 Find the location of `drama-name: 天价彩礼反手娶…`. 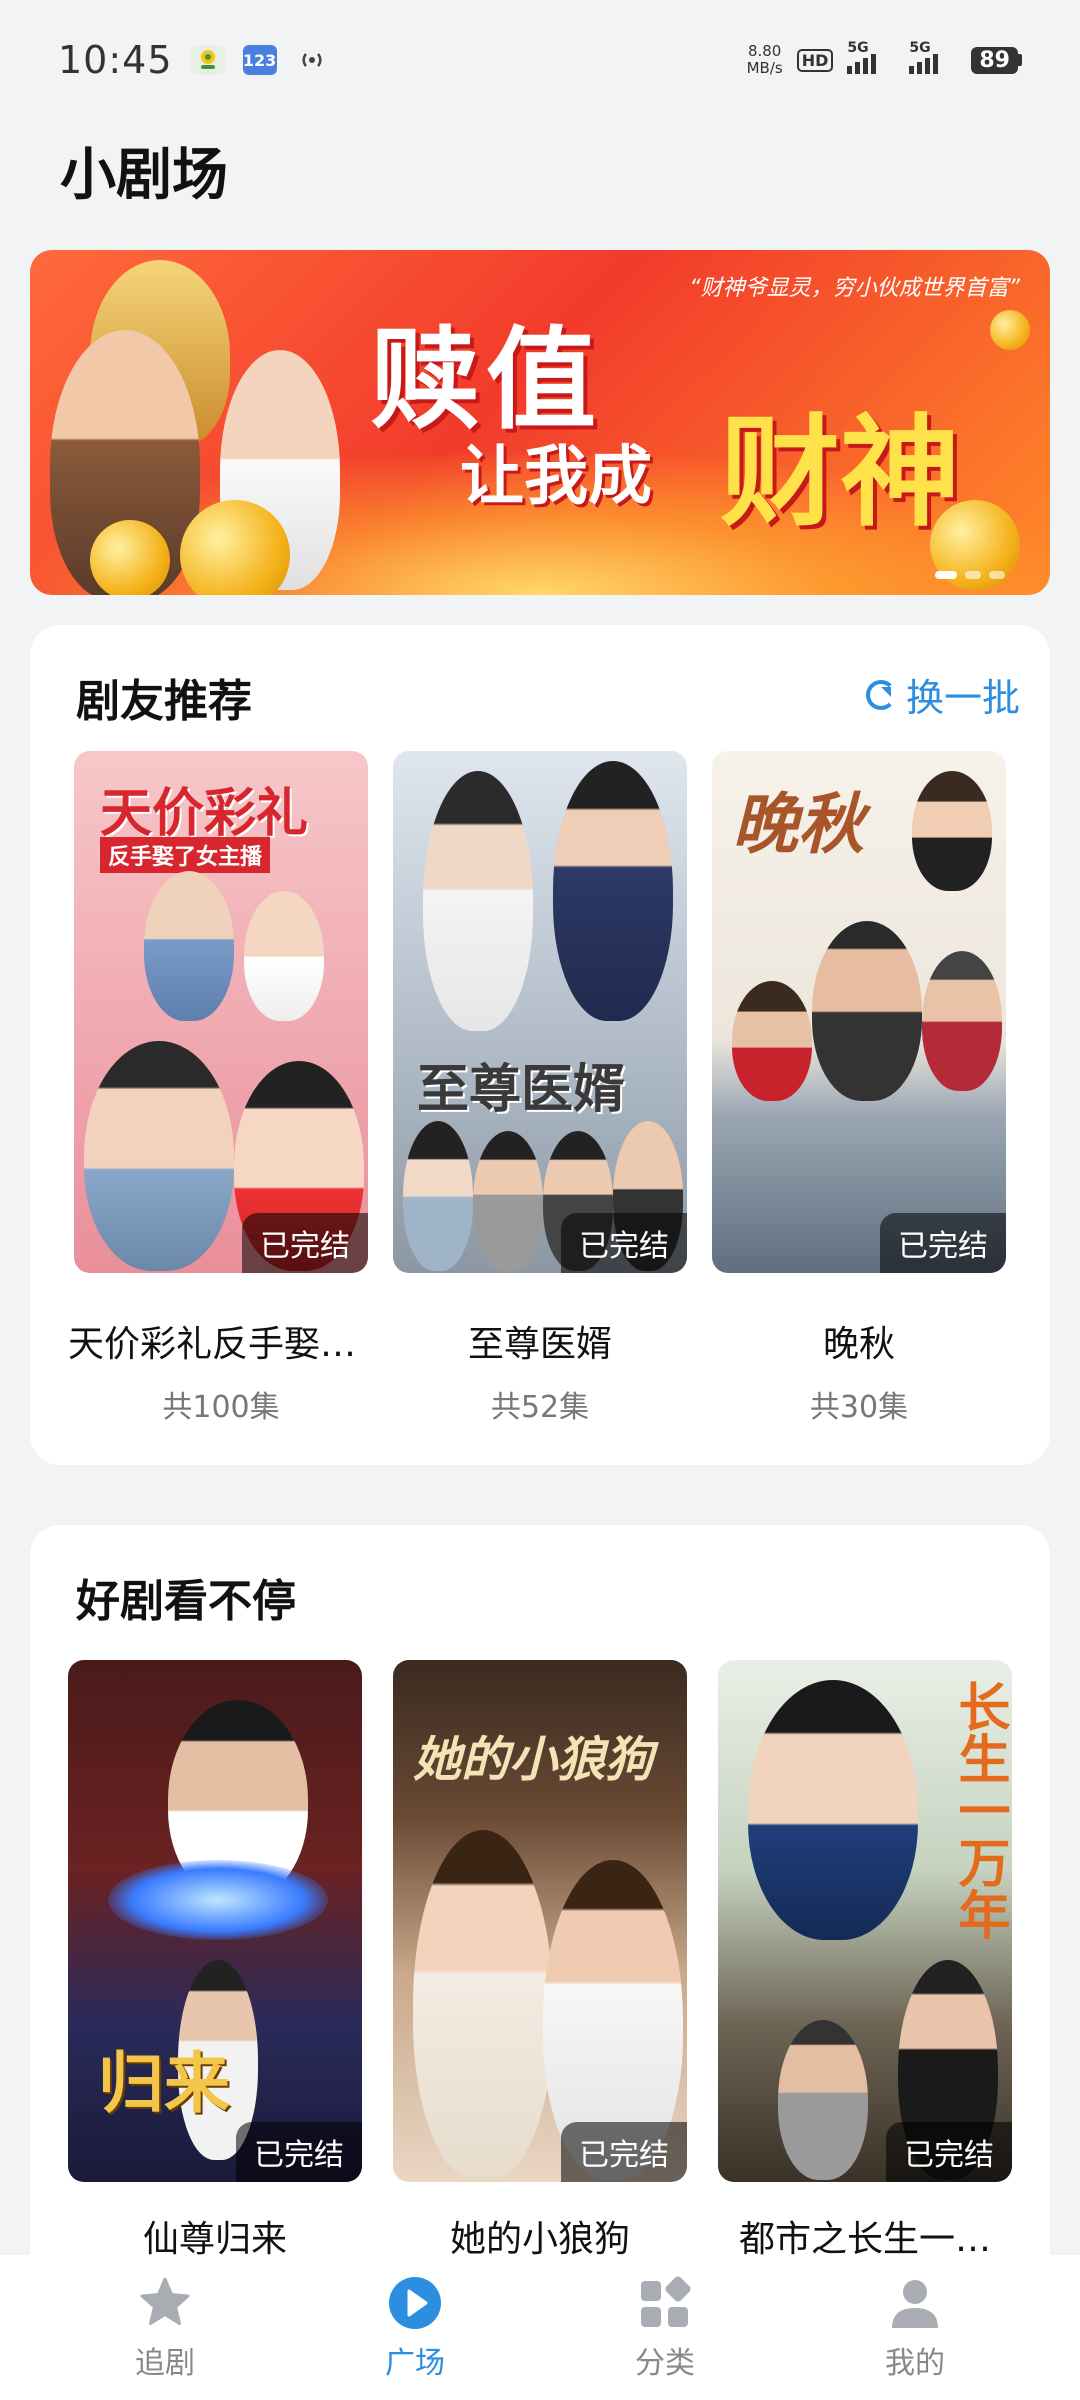

drama-name: 天价彩礼反手娶… is located at coordinates (212, 1341).